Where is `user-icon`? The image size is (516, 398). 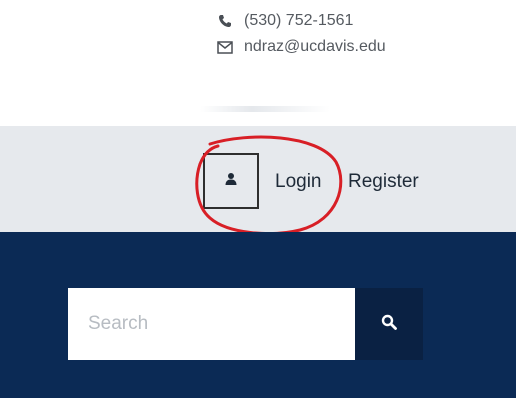
user-icon is located at coordinates (231, 181).